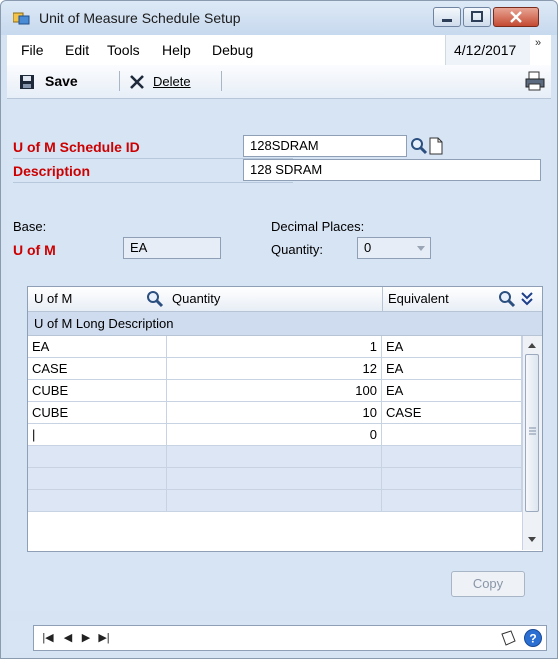 Image resolution: width=558 pixels, height=659 pixels. What do you see at coordinates (279, 82) in the screenshot?
I see `toolbar: Save Delete` at bounding box center [279, 82].